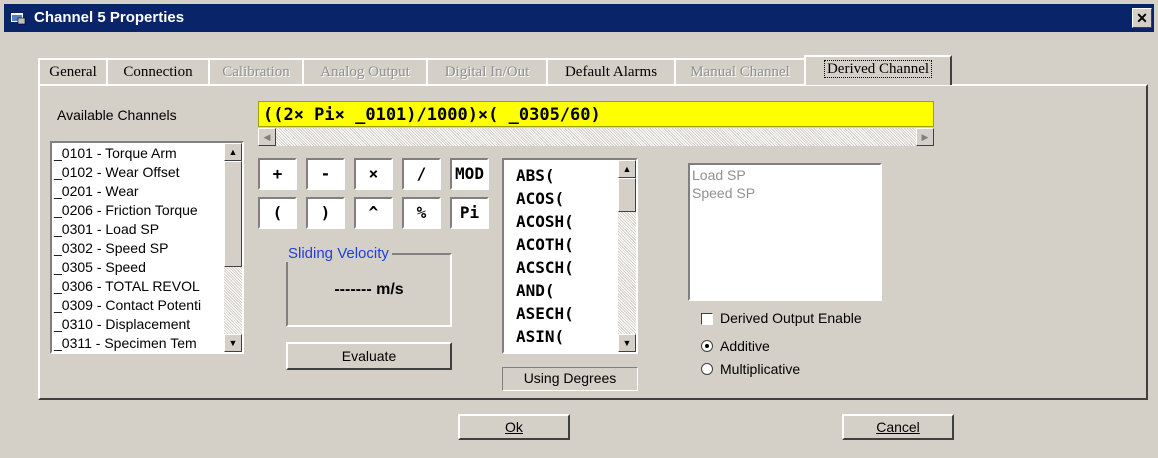  Describe the element at coordinates (138, 248) in the screenshot. I see `list-item: _0302 - Speed SP` at that location.